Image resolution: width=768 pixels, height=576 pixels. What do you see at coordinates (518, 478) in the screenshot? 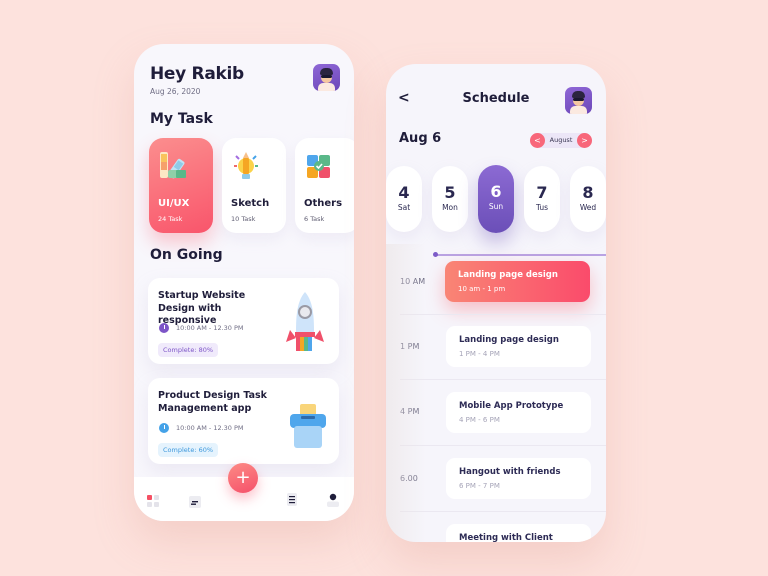
I see `event-card: Hangout with friends 6 PM - 7 PM` at bounding box center [518, 478].